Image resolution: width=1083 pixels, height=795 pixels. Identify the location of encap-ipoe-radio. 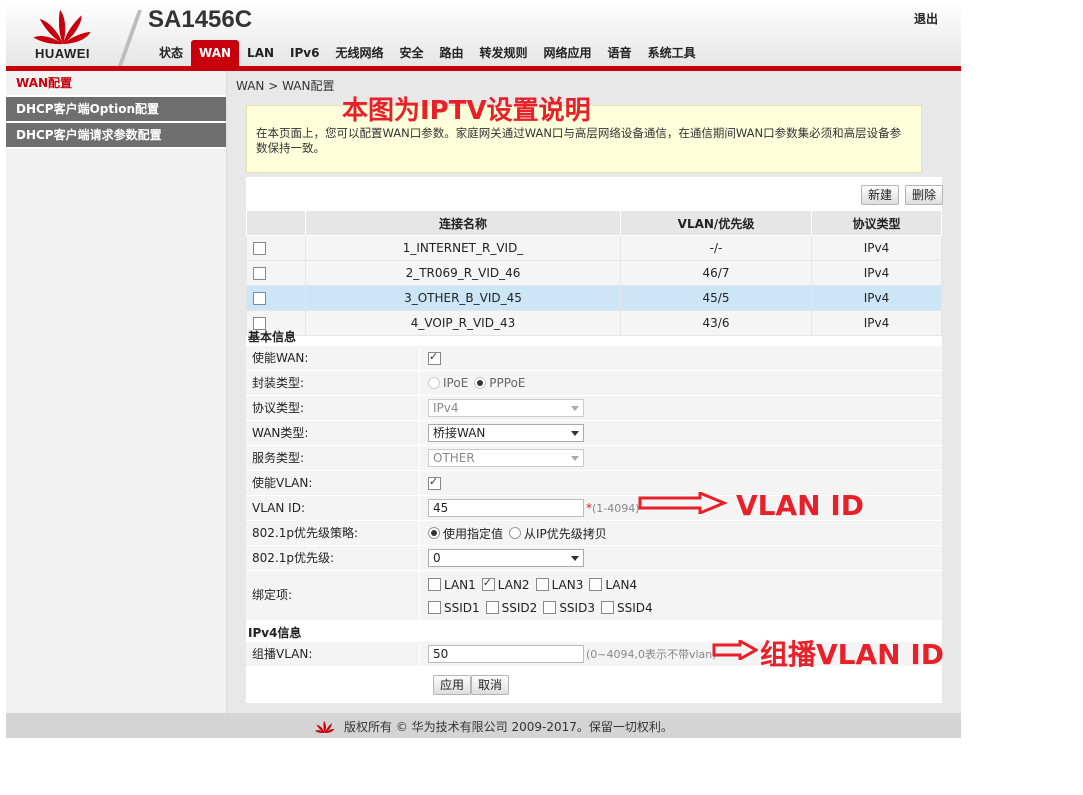
(434, 383).